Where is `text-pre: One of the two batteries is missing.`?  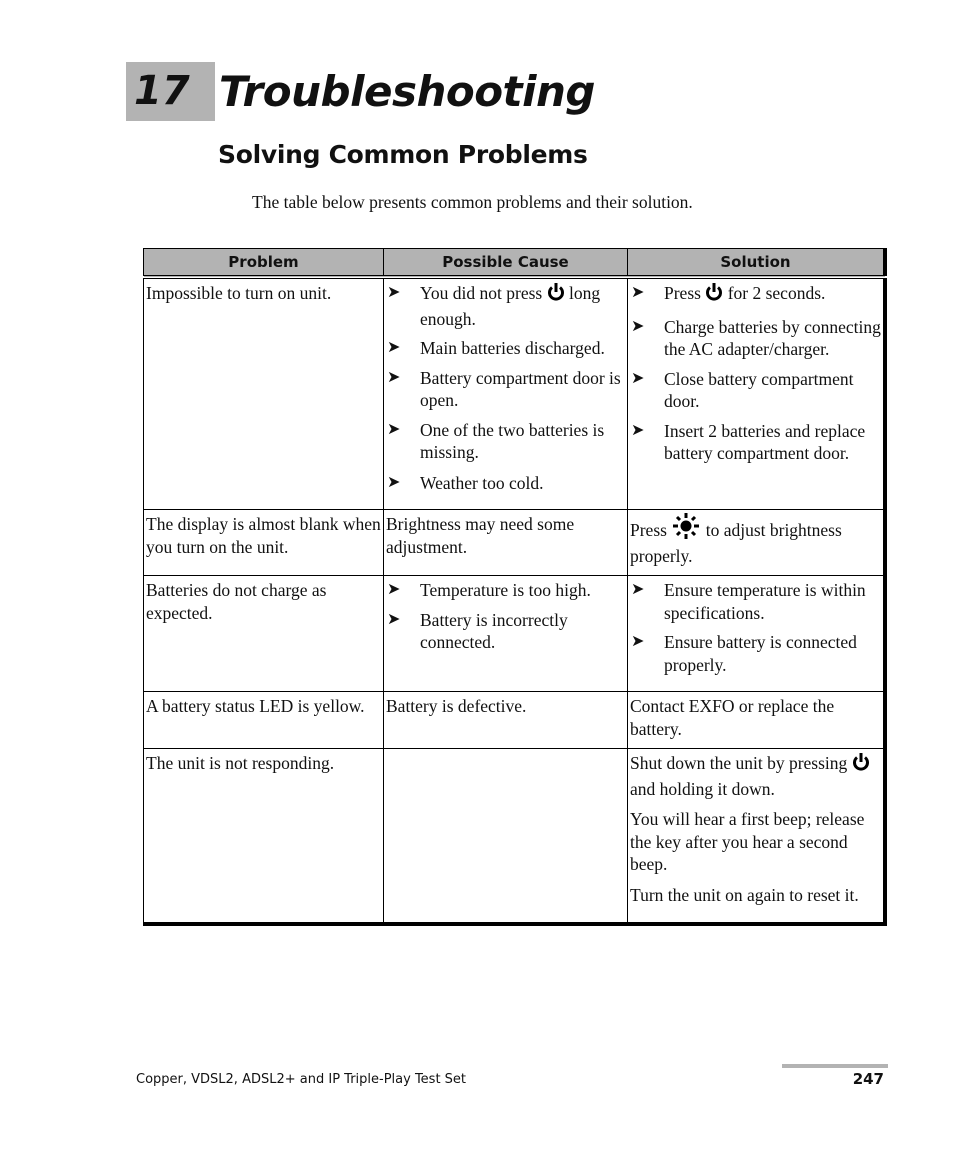
text-pre: One of the two batteries is missing. is located at coordinates (512, 441).